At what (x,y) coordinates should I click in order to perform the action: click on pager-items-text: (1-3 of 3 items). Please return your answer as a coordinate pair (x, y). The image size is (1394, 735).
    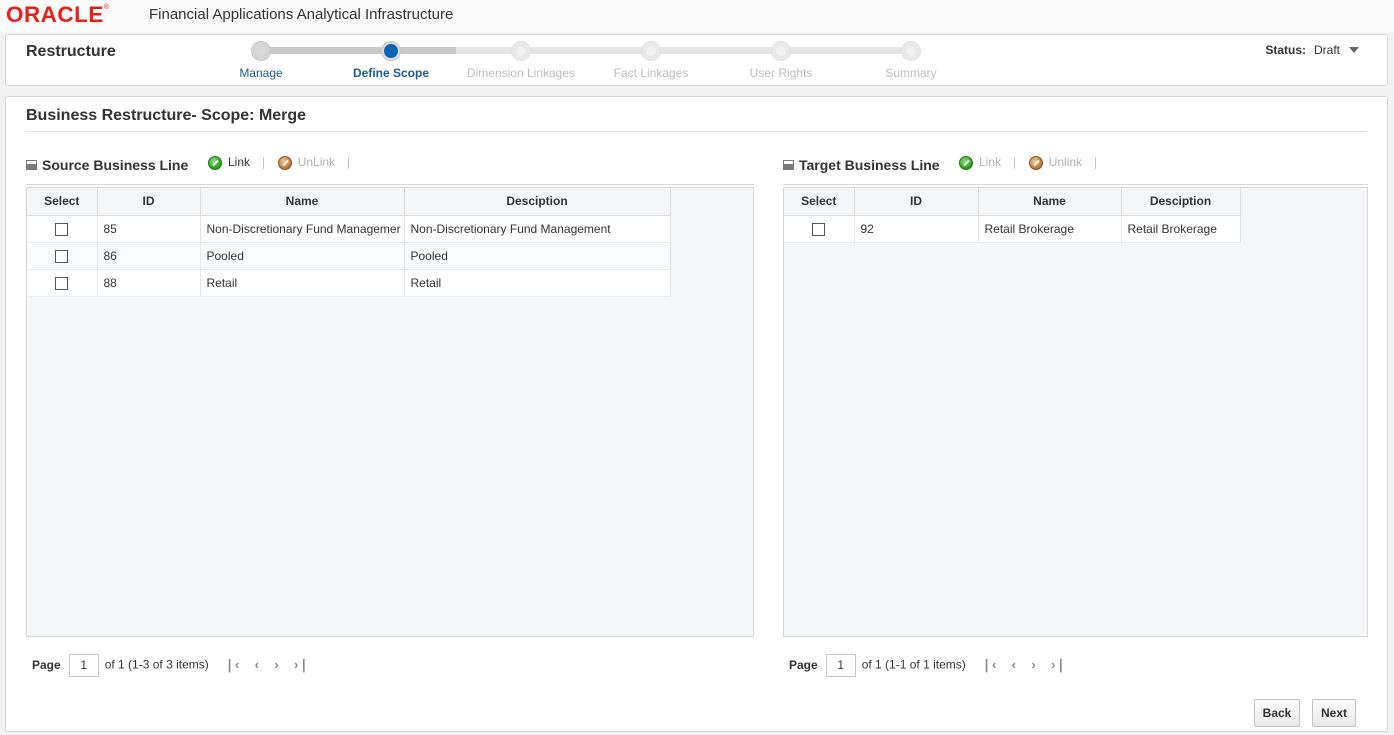
    Looking at the image, I should click on (168, 664).